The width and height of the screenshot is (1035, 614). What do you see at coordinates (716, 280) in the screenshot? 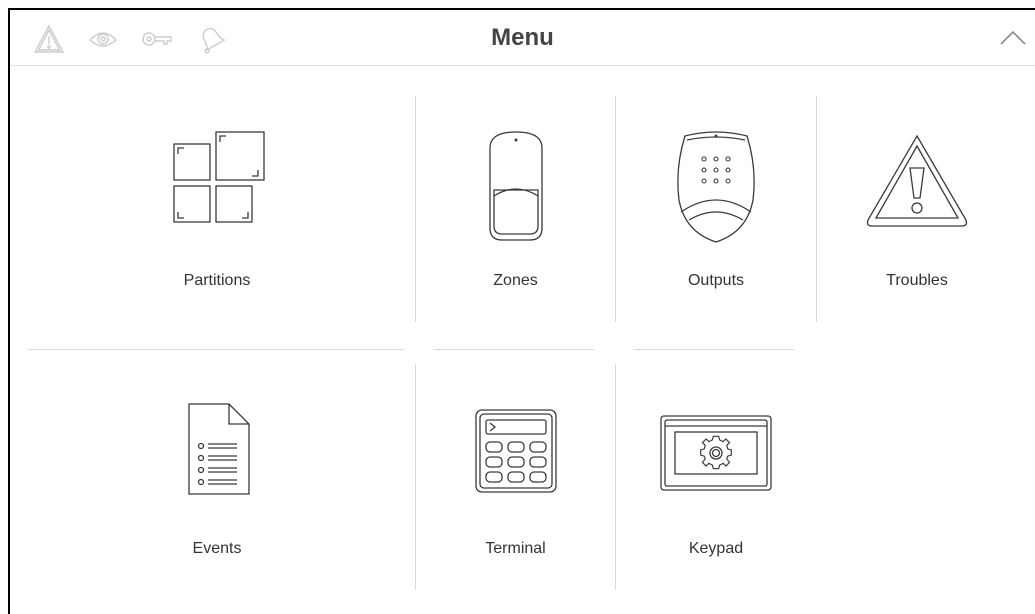
I see `menu-item-label: Outputs` at bounding box center [716, 280].